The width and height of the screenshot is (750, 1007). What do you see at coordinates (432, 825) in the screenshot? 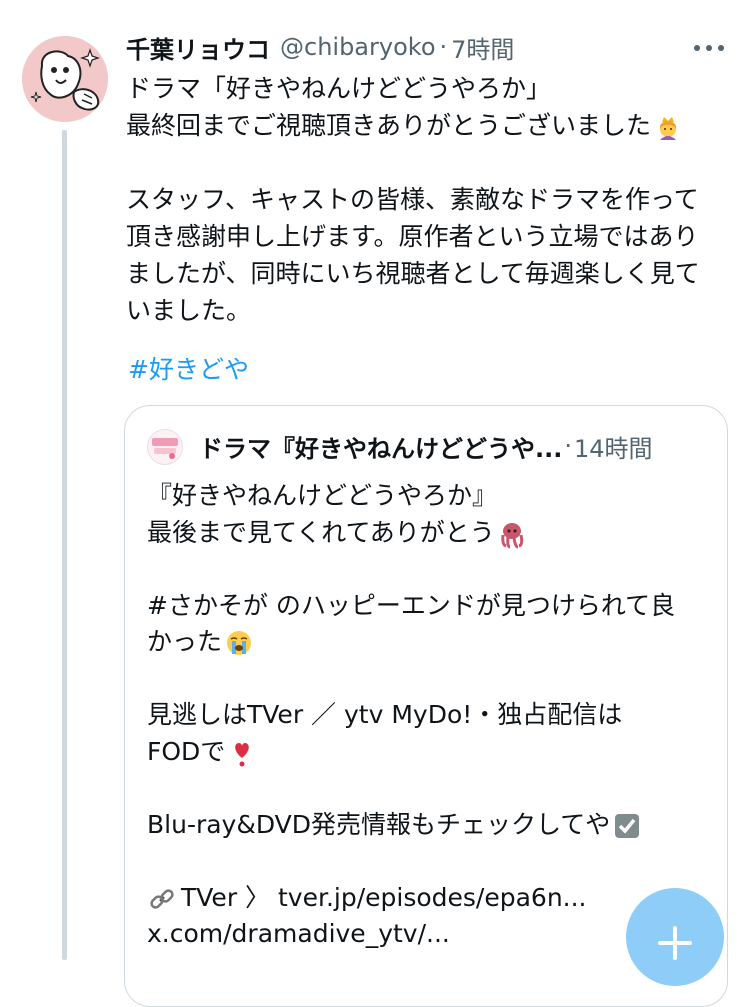
I see `quoted-line: Blu-ray&DVD発売情報もチェックしてや` at bounding box center [432, 825].